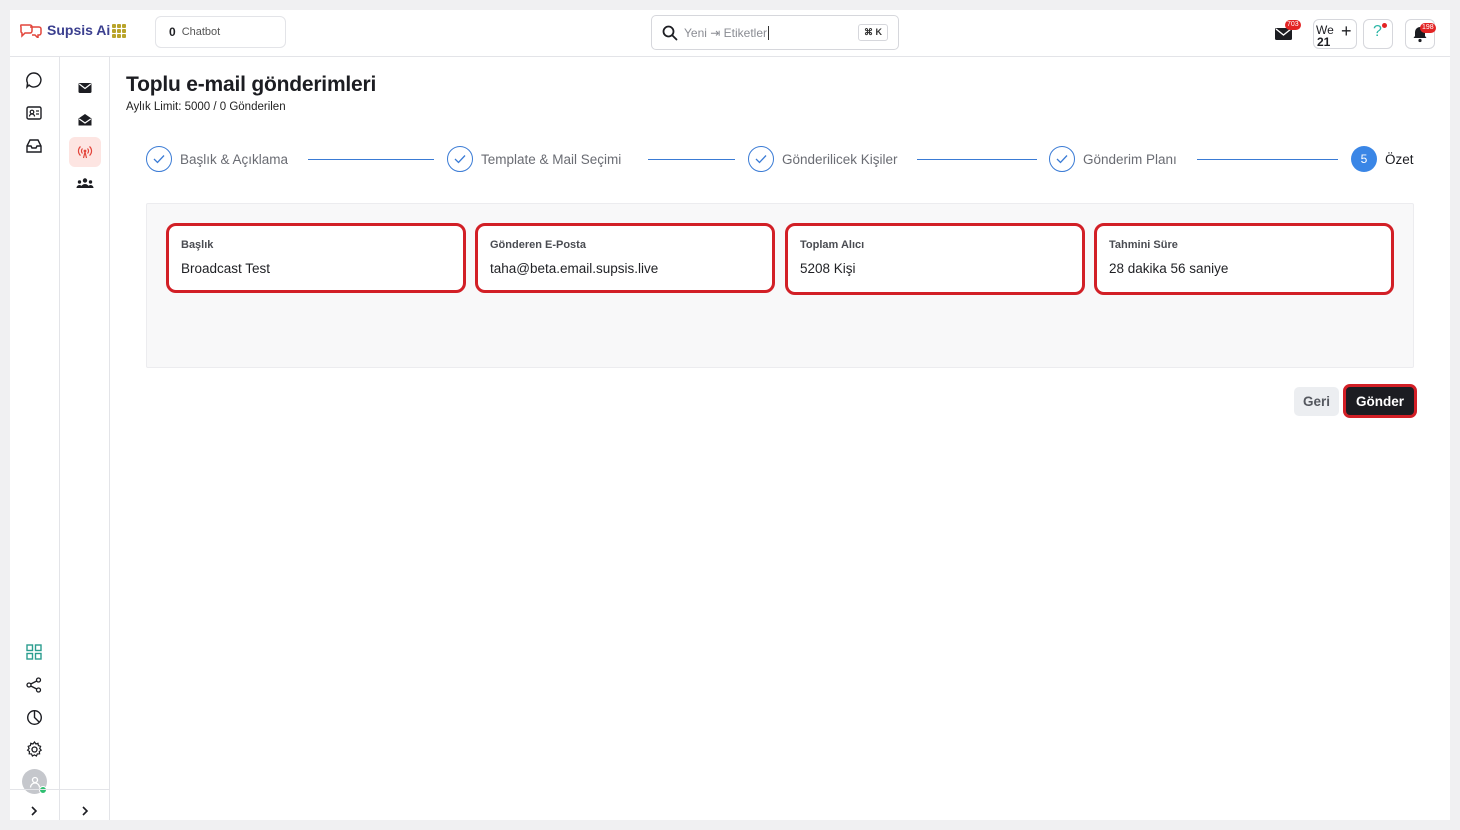 This screenshot has width=1460, height=830. I want to click on gear-icon, so click(34, 748).